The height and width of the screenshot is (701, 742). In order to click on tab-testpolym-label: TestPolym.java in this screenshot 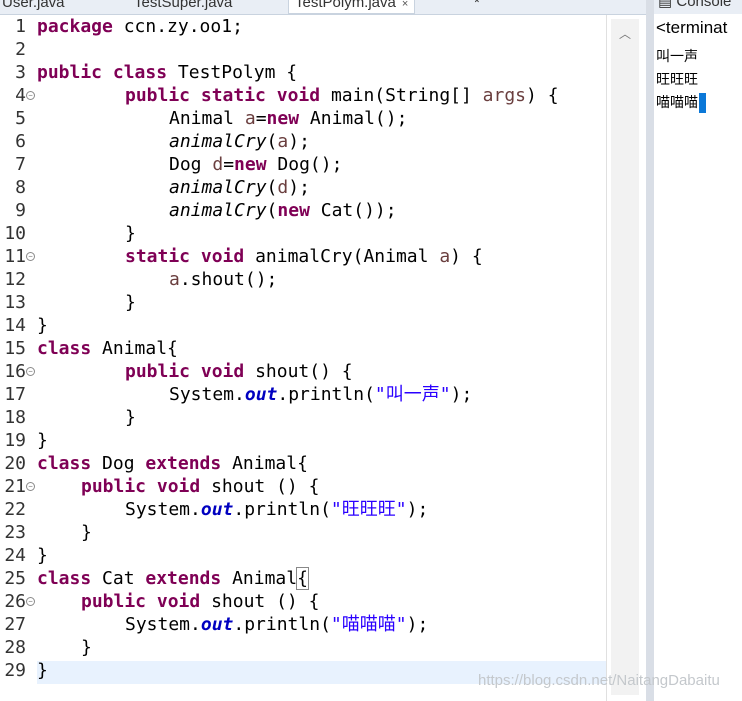, I will do `click(345, 5)`.